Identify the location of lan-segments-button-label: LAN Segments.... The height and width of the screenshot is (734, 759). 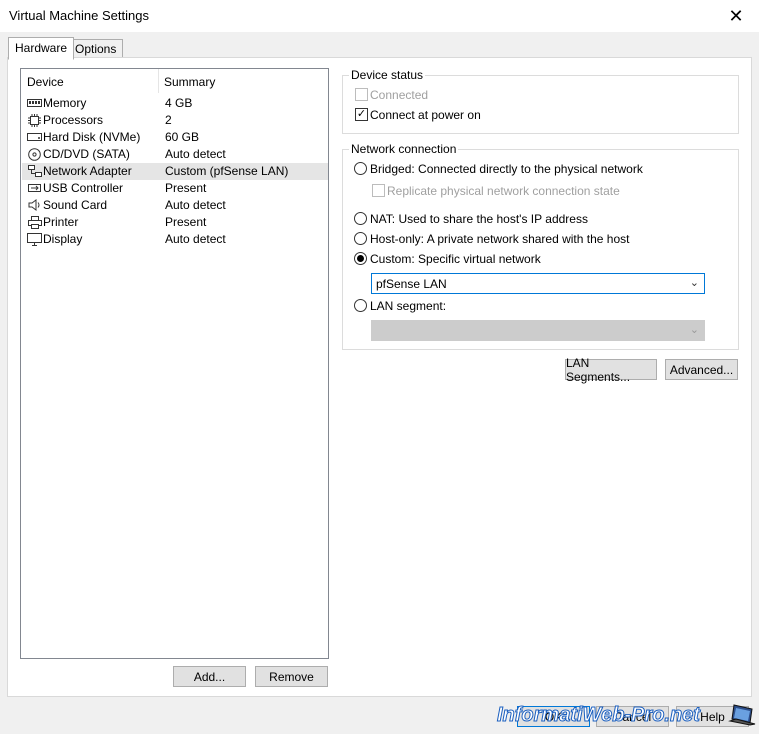
(598, 369).